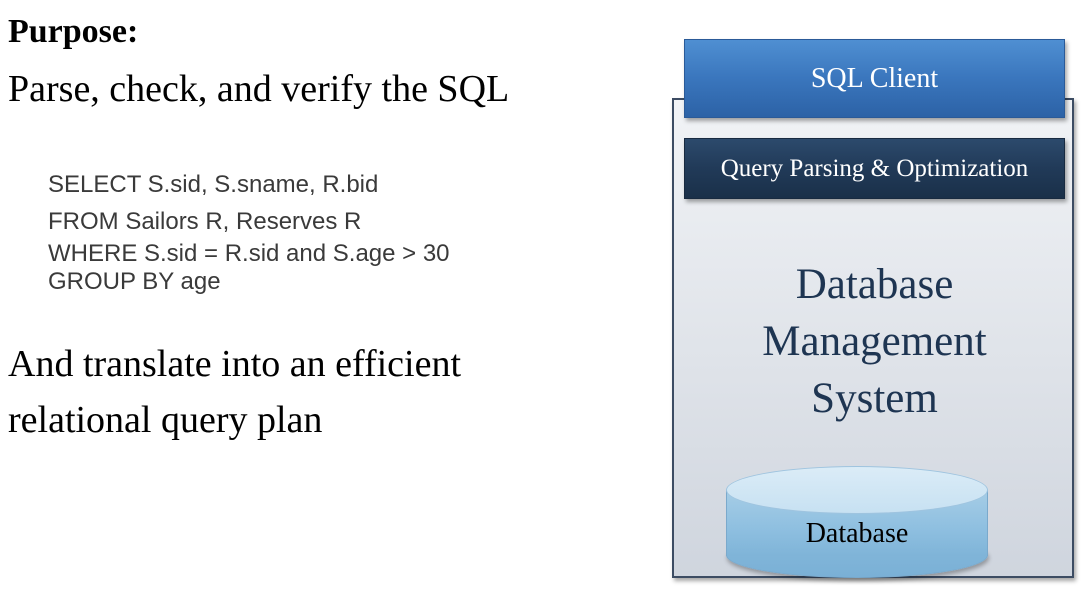  I want to click on translate-line-2: relational query plan, so click(165, 420).